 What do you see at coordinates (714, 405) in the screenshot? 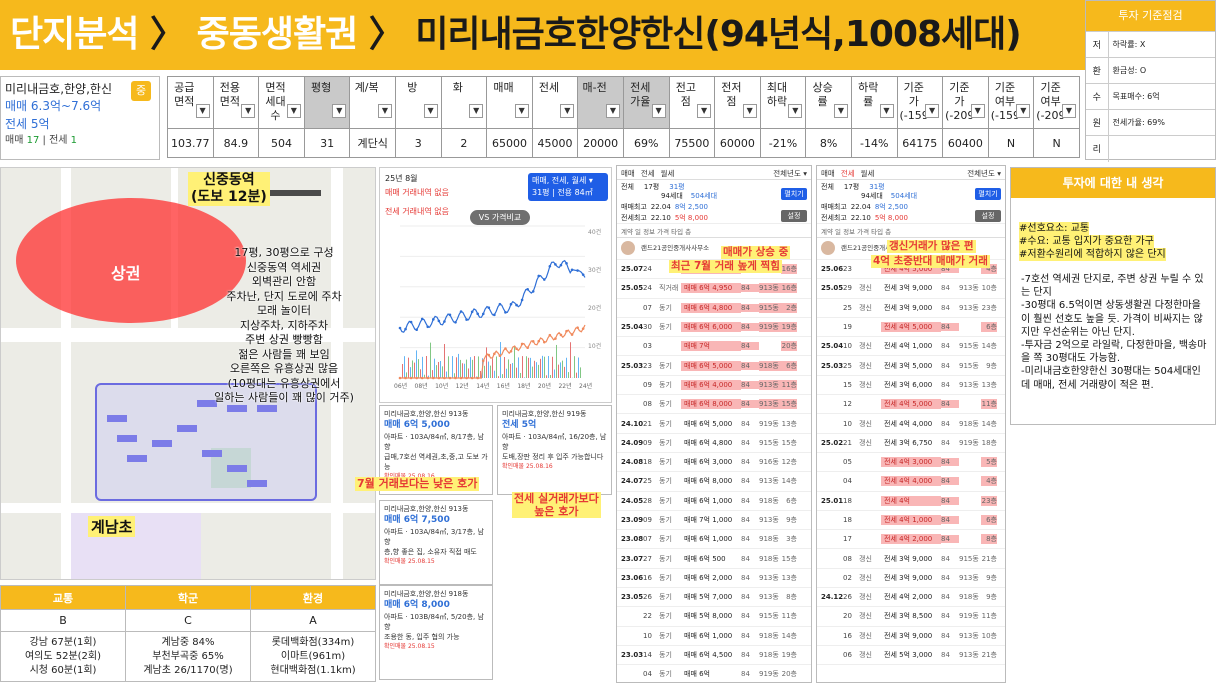
I see `transaction-row: 08 동기 매매 6억 8,000 84 913동 15층` at bounding box center [714, 405].